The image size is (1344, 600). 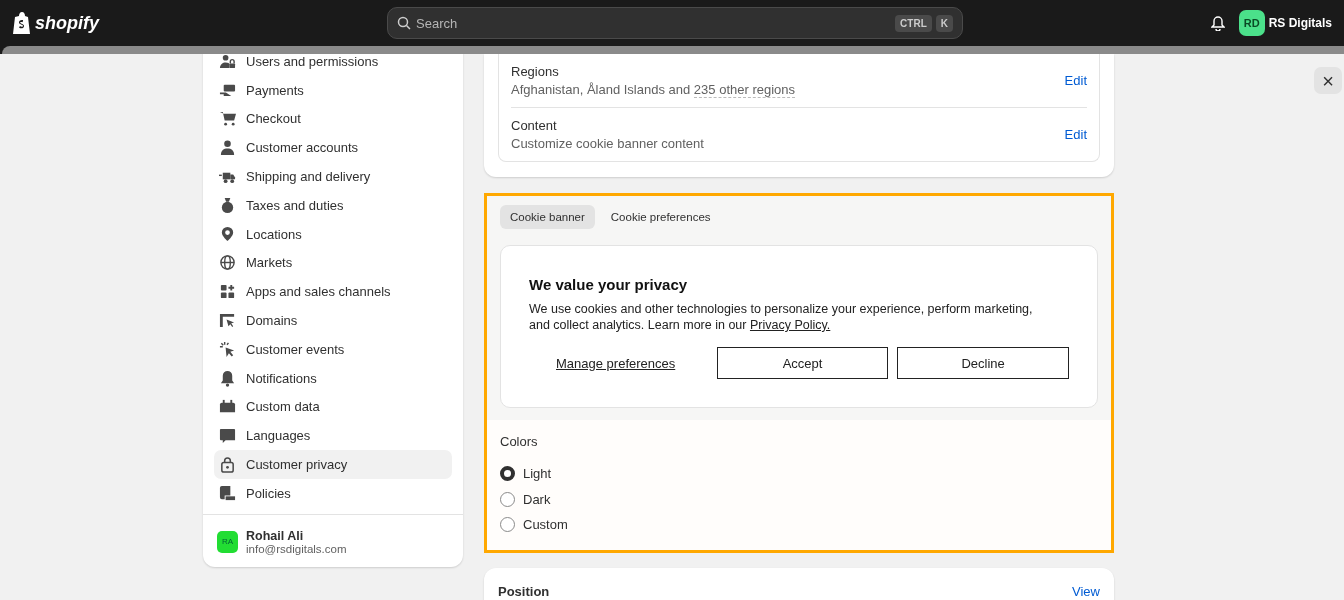 What do you see at coordinates (983, 363) in the screenshot?
I see `banner-button: Decline` at bounding box center [983, 363].